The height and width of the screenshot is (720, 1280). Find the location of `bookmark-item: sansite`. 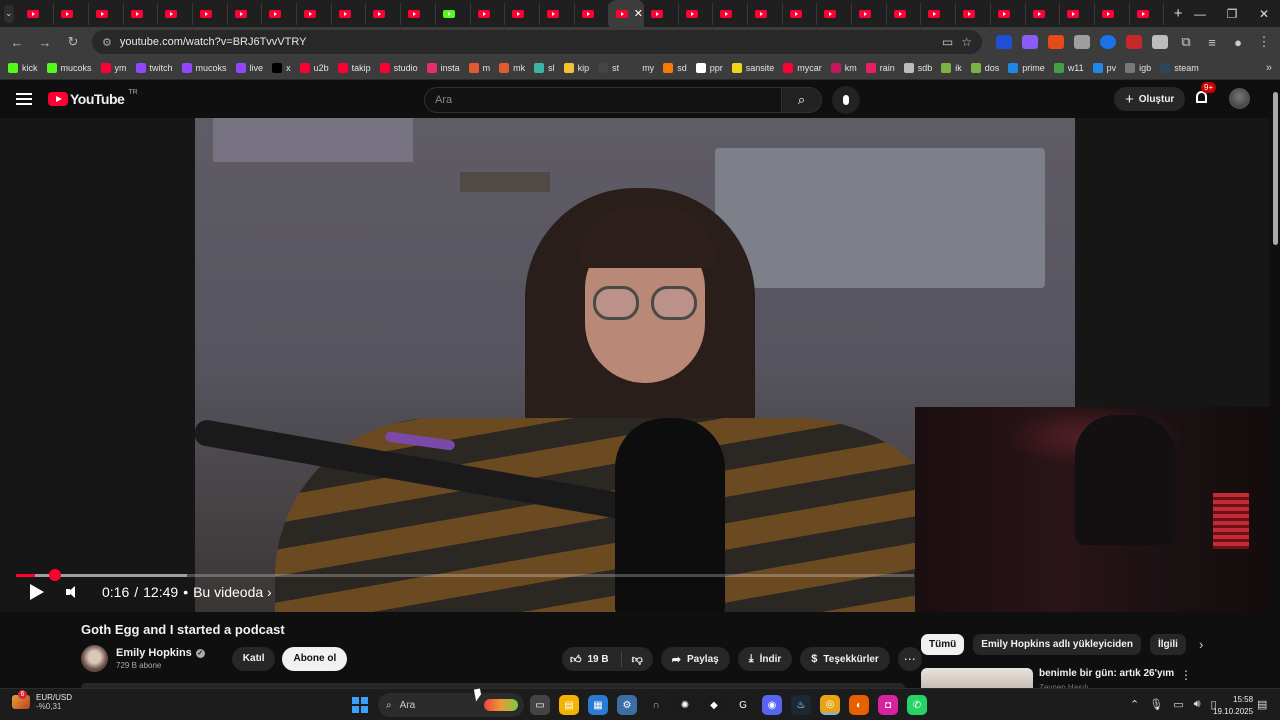

bookmark-item: sansite is located at coordinates (752, 68).